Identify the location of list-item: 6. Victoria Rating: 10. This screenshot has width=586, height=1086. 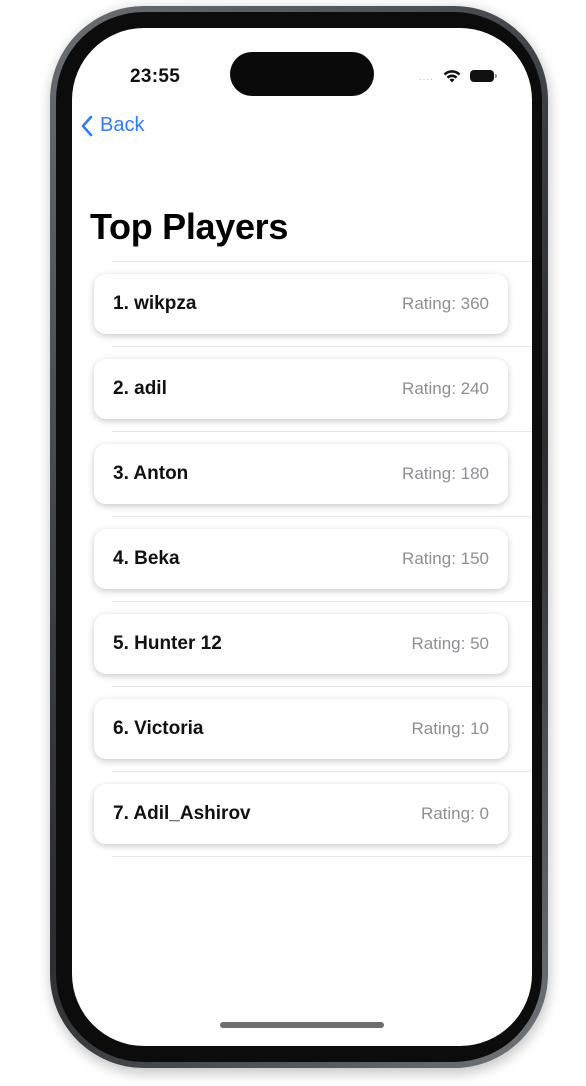
(302, 728).